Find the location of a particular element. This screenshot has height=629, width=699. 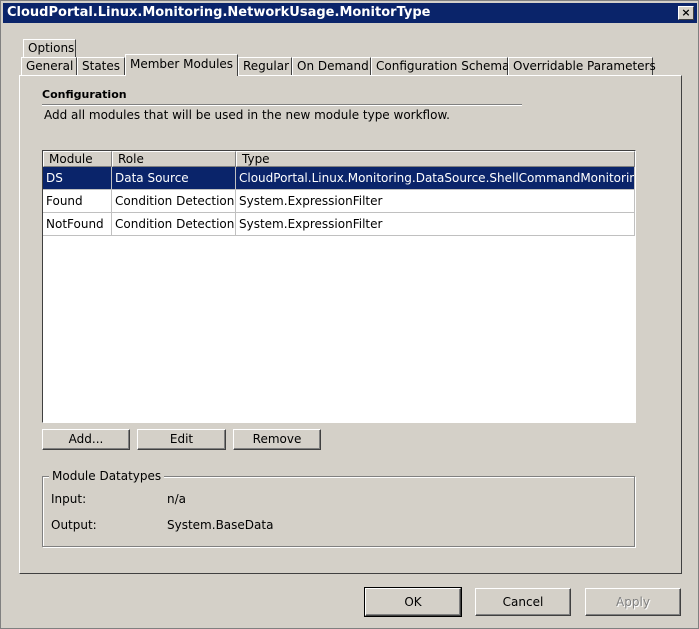

tab-states-label: States is located at coordinates (101, 66).